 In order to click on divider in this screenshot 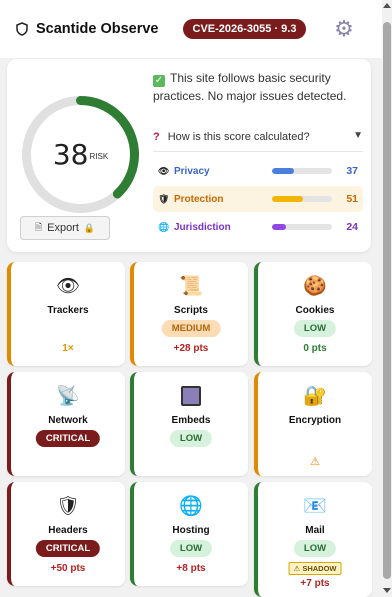, I will do `click(258, 151)`.